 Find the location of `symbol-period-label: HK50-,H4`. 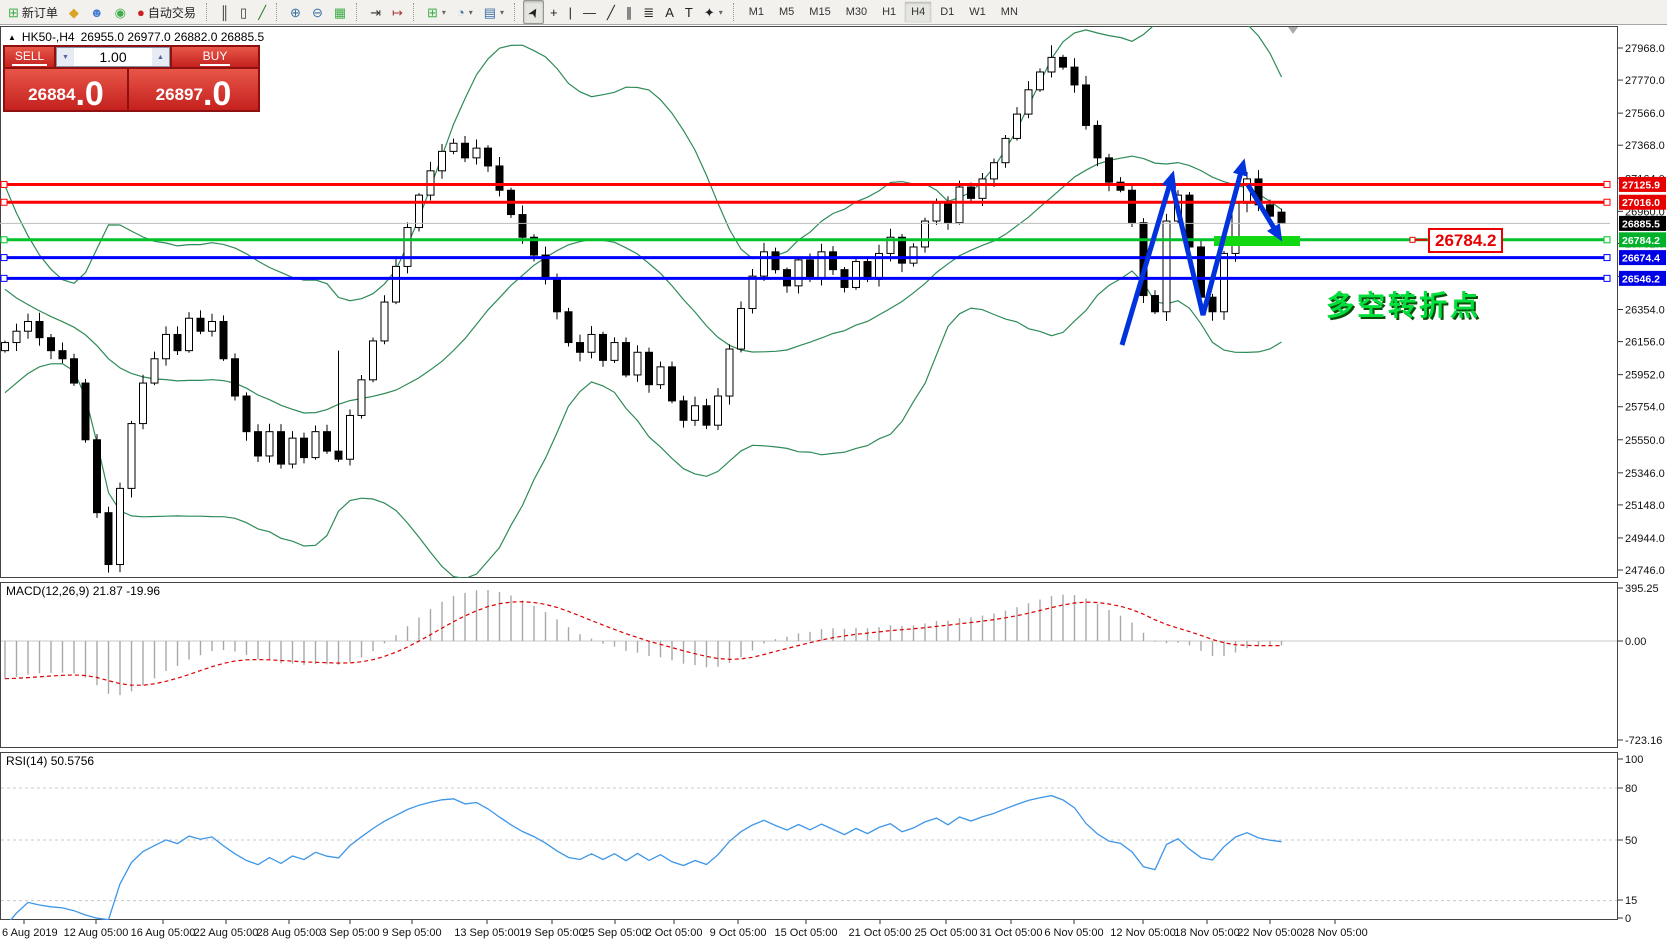

symbol-period-label: HK50-,H4 is located at coordinates (48, 37).